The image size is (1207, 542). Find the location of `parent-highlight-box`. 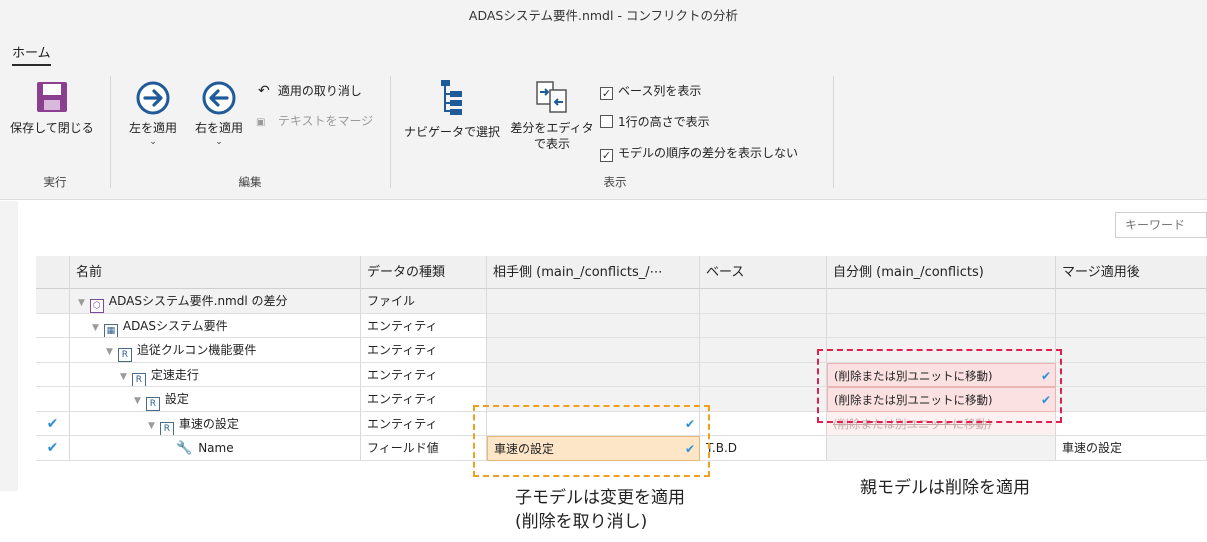

parent-highlight-box is located at coordinates (939, 386).